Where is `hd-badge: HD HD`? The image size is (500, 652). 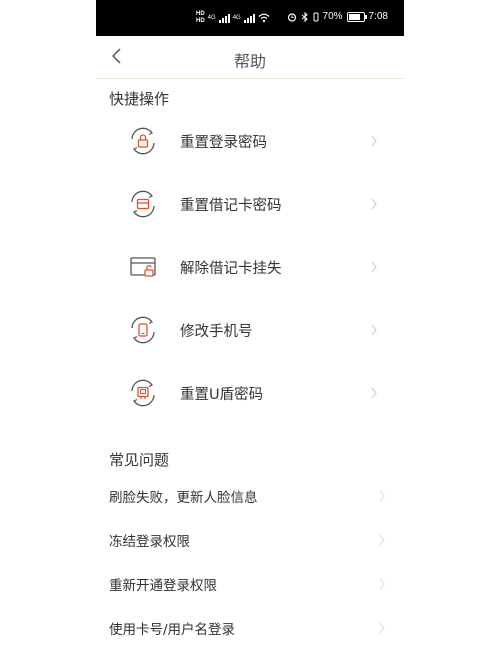
hd-badge: HD HD is located at coordinates (200, 18).